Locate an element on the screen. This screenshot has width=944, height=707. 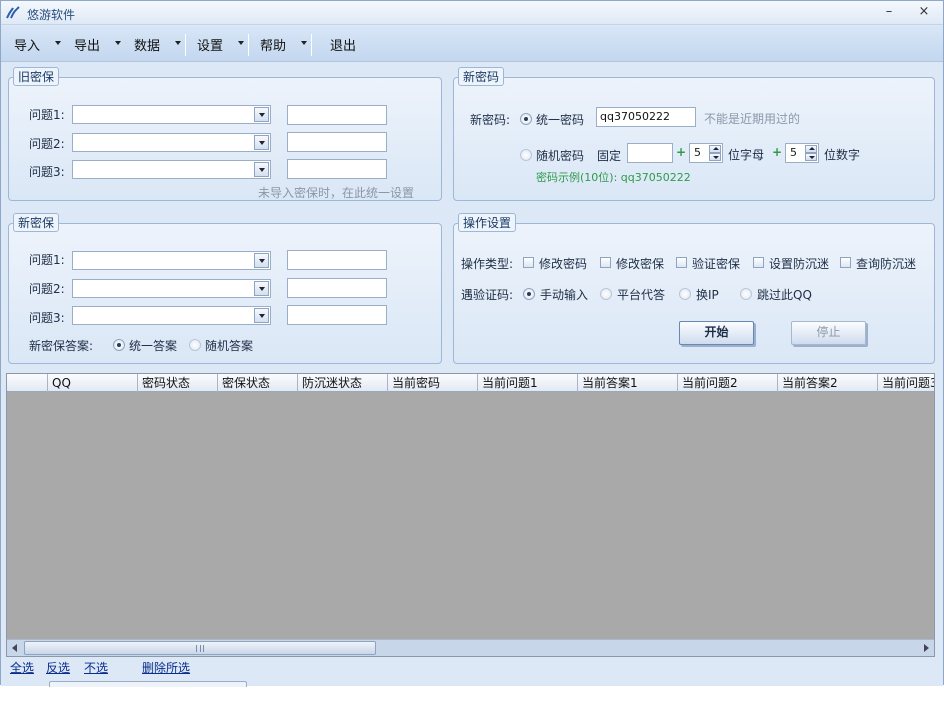
captcha-option-manual: 手动输入 is located at coordinates (564, 294).